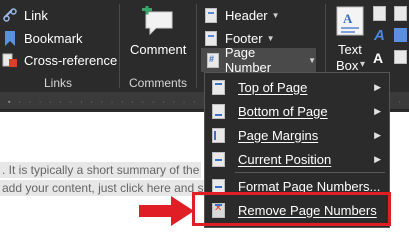  What do you see at coordinates (400, 13) in the screenshot?
I see `signature-line-icon` at bounding box center [400, 13].